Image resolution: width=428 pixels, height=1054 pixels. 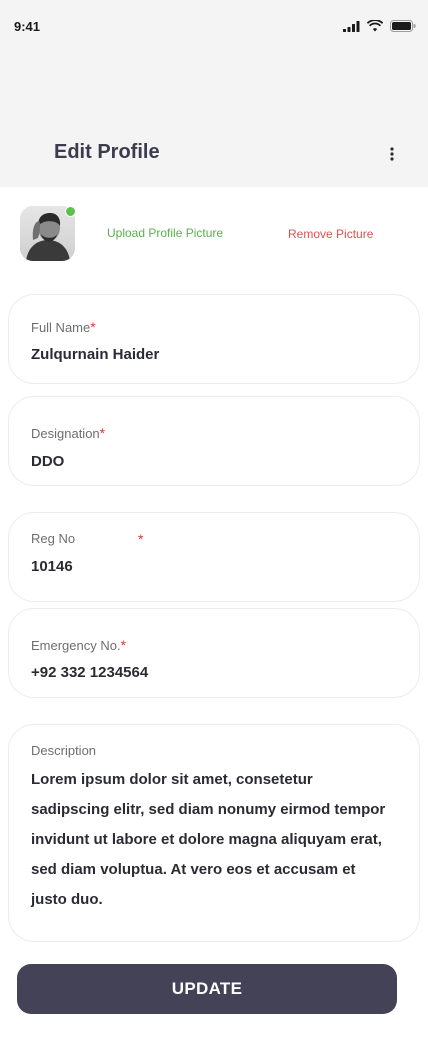 I want to click on designation-field: Designation* DDO, so click(x=214, y=441).